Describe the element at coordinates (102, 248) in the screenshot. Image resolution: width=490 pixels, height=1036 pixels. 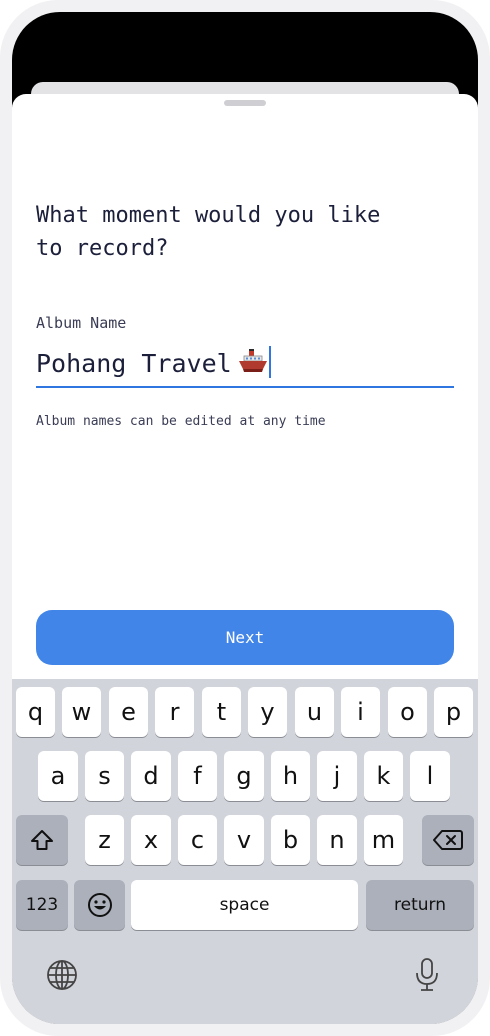
I see `question-line-2: to record?` at that location.